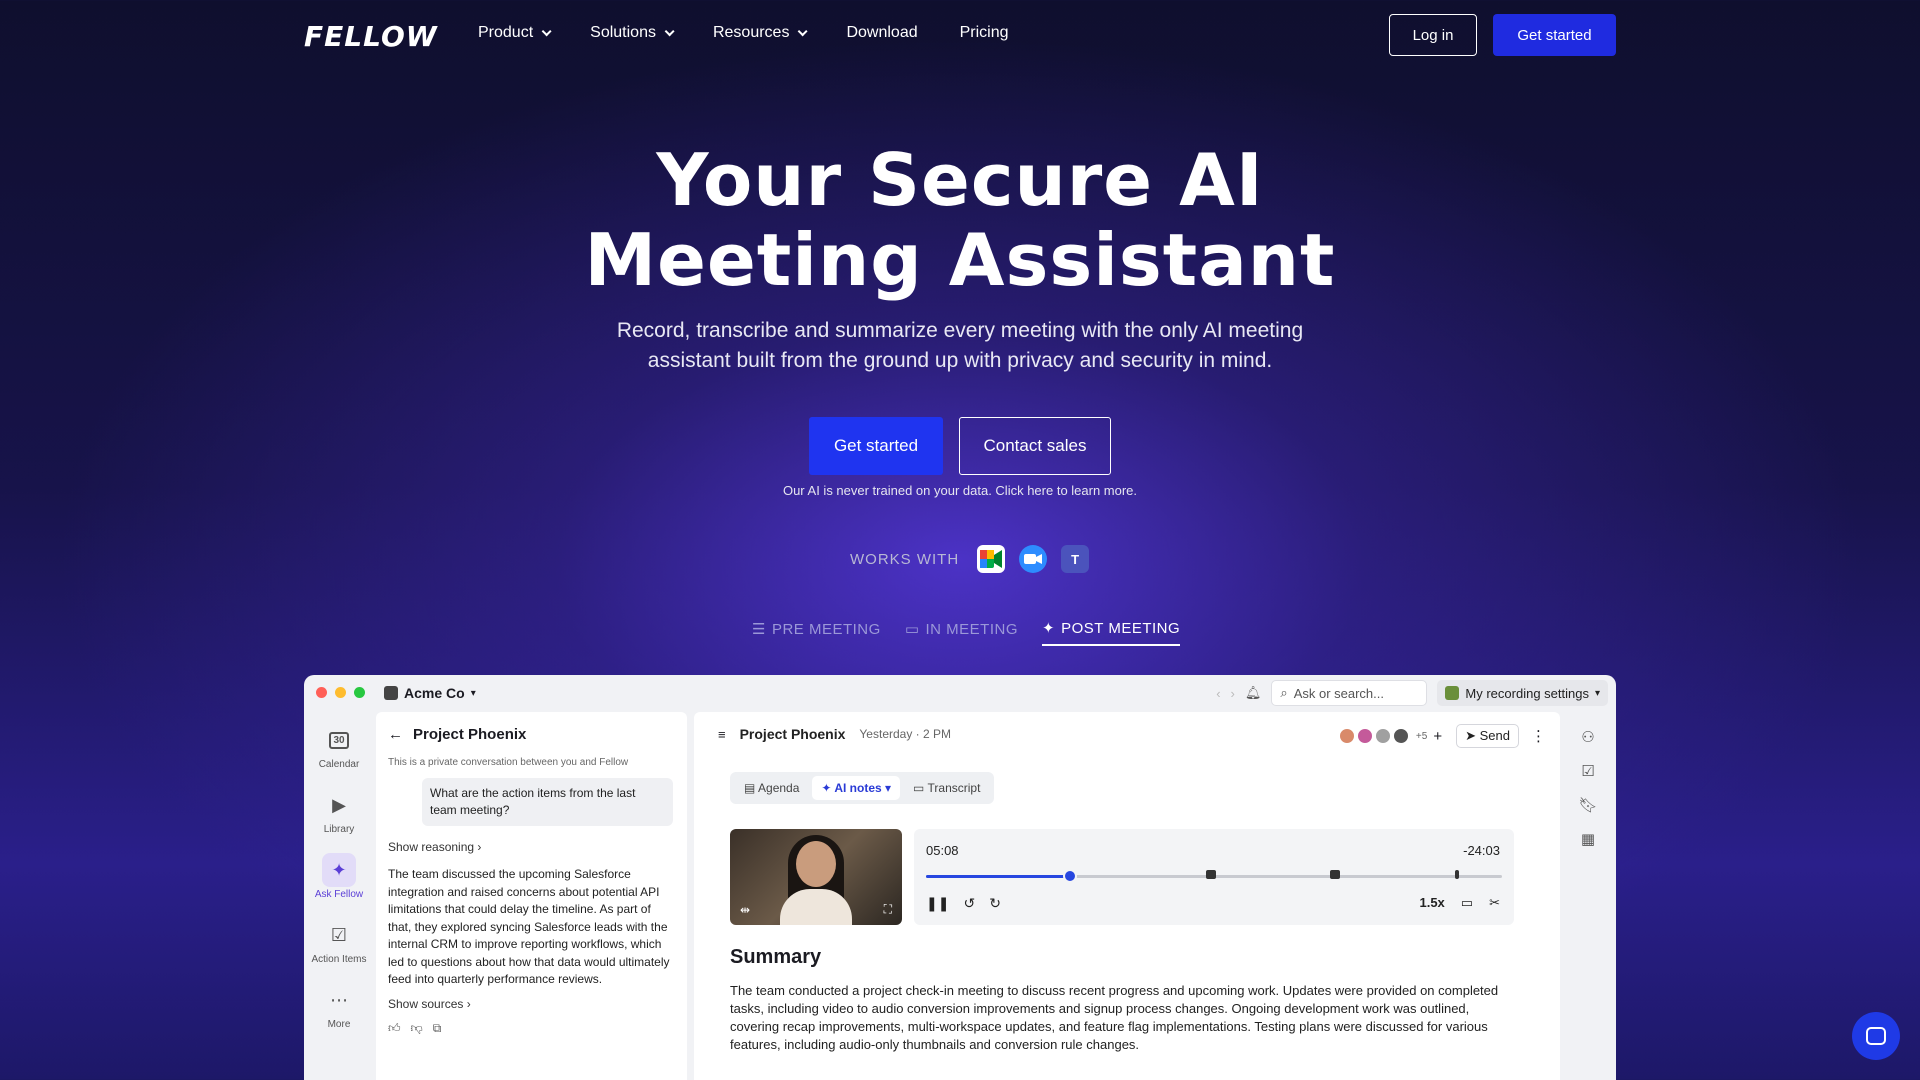 The width and height of the screenshot is (1920, 1080). Describe the element at coordinates (1494, 735) in the screenshot. I see `send-label: Send` at that location.